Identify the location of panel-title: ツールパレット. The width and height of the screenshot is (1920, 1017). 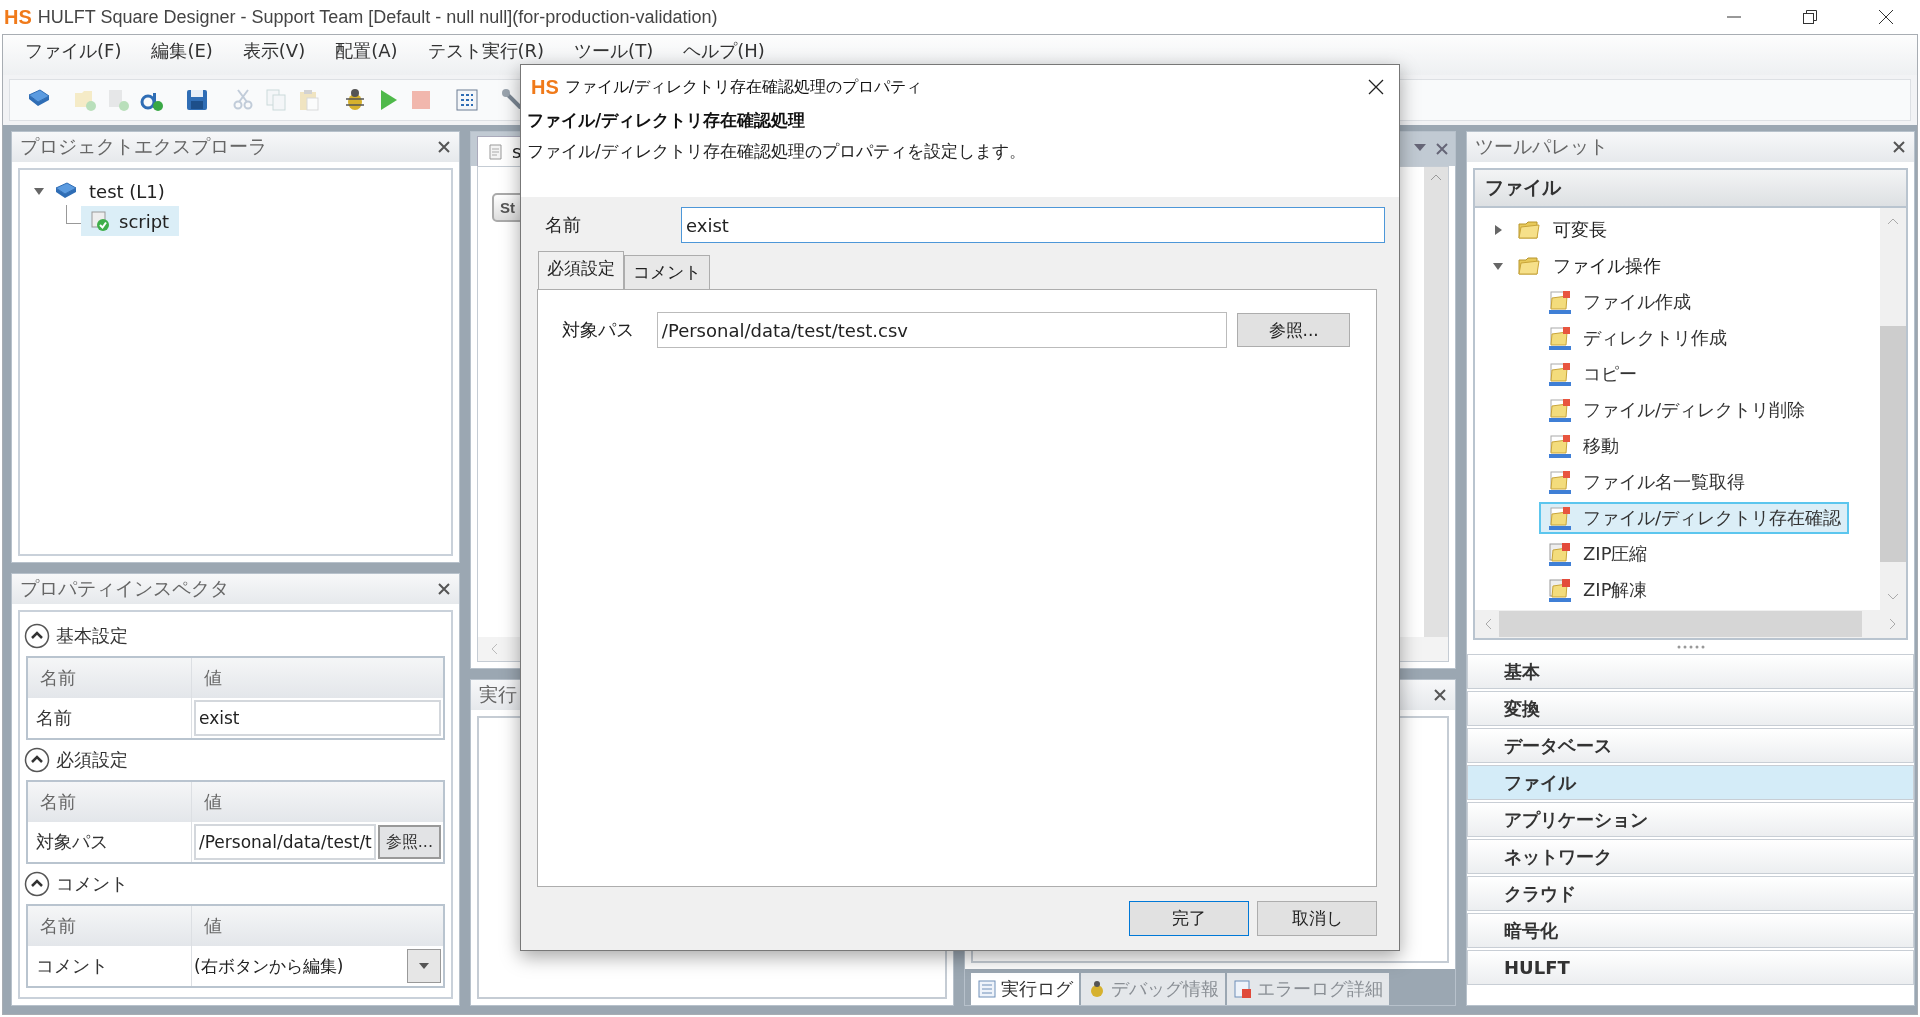
(1541, 146).